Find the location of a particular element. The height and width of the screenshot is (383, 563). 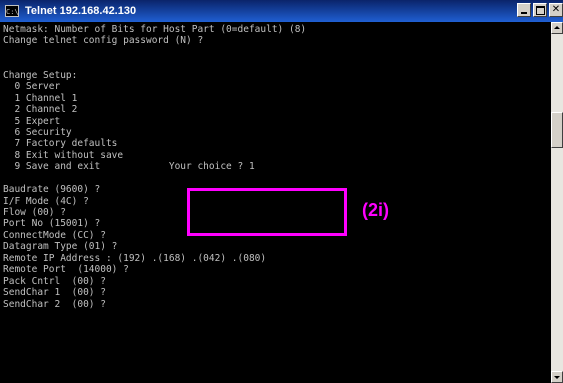

terminal-line: 5 Expert is located at coordinates (32, 121).